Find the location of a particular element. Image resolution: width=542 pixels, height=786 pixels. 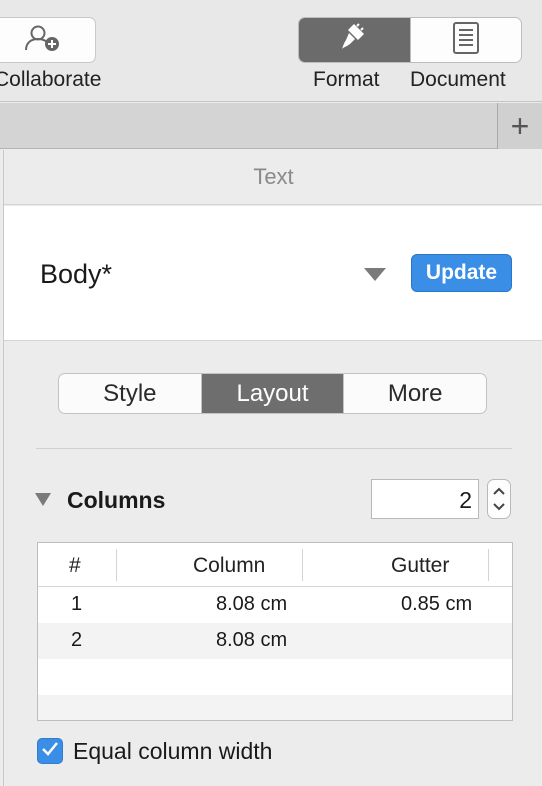

column-count-field: 2 is located at coordinates (425, 499).